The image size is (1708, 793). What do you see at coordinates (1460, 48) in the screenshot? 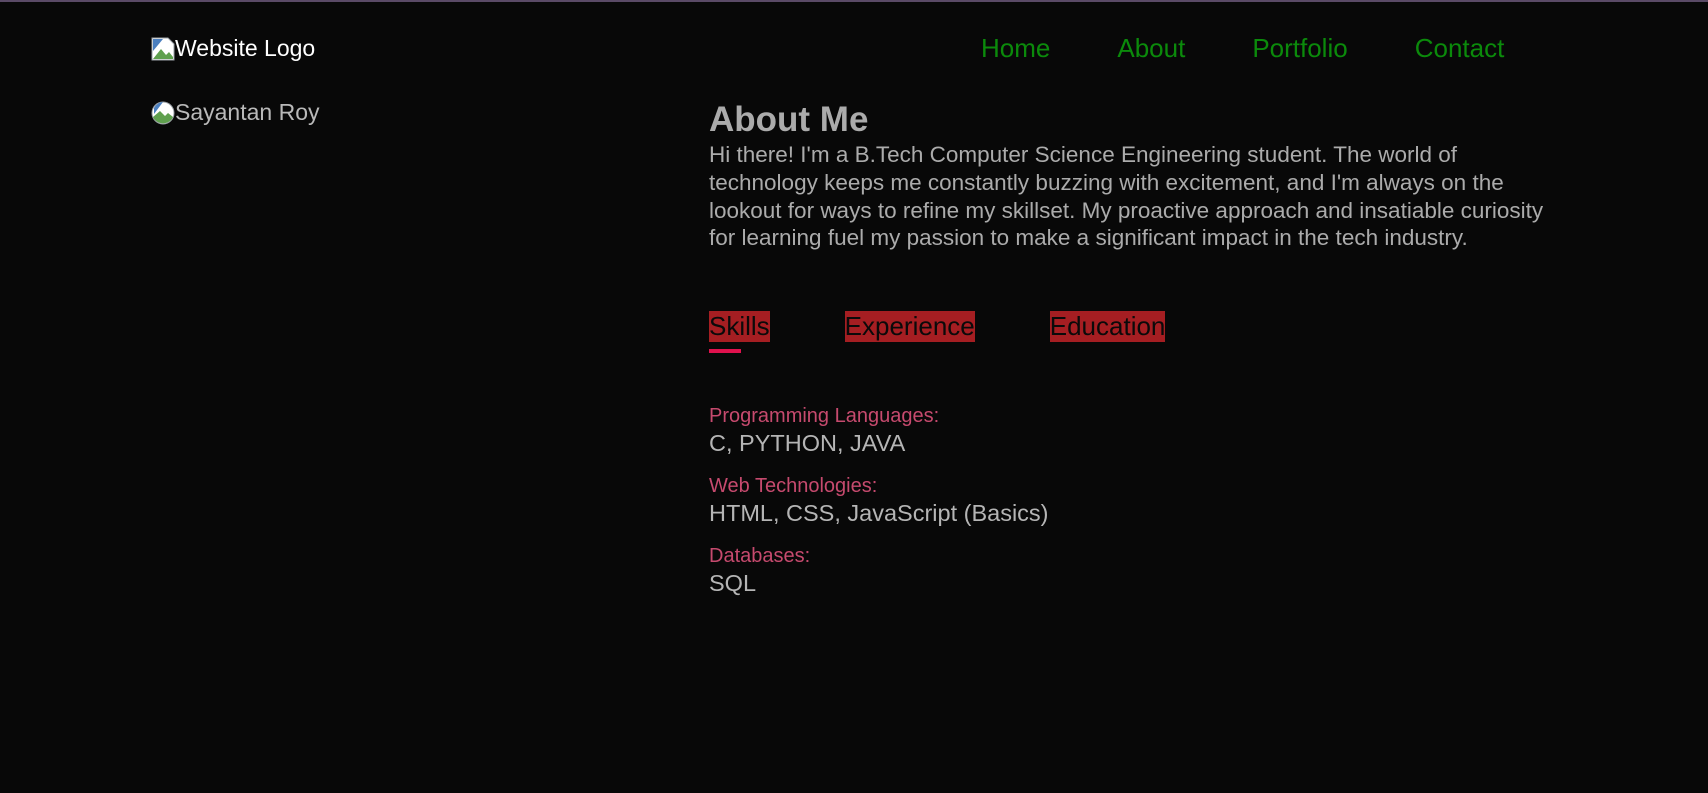
I see `nav-link-contact: Contact` at bounding box center [1460, 48].